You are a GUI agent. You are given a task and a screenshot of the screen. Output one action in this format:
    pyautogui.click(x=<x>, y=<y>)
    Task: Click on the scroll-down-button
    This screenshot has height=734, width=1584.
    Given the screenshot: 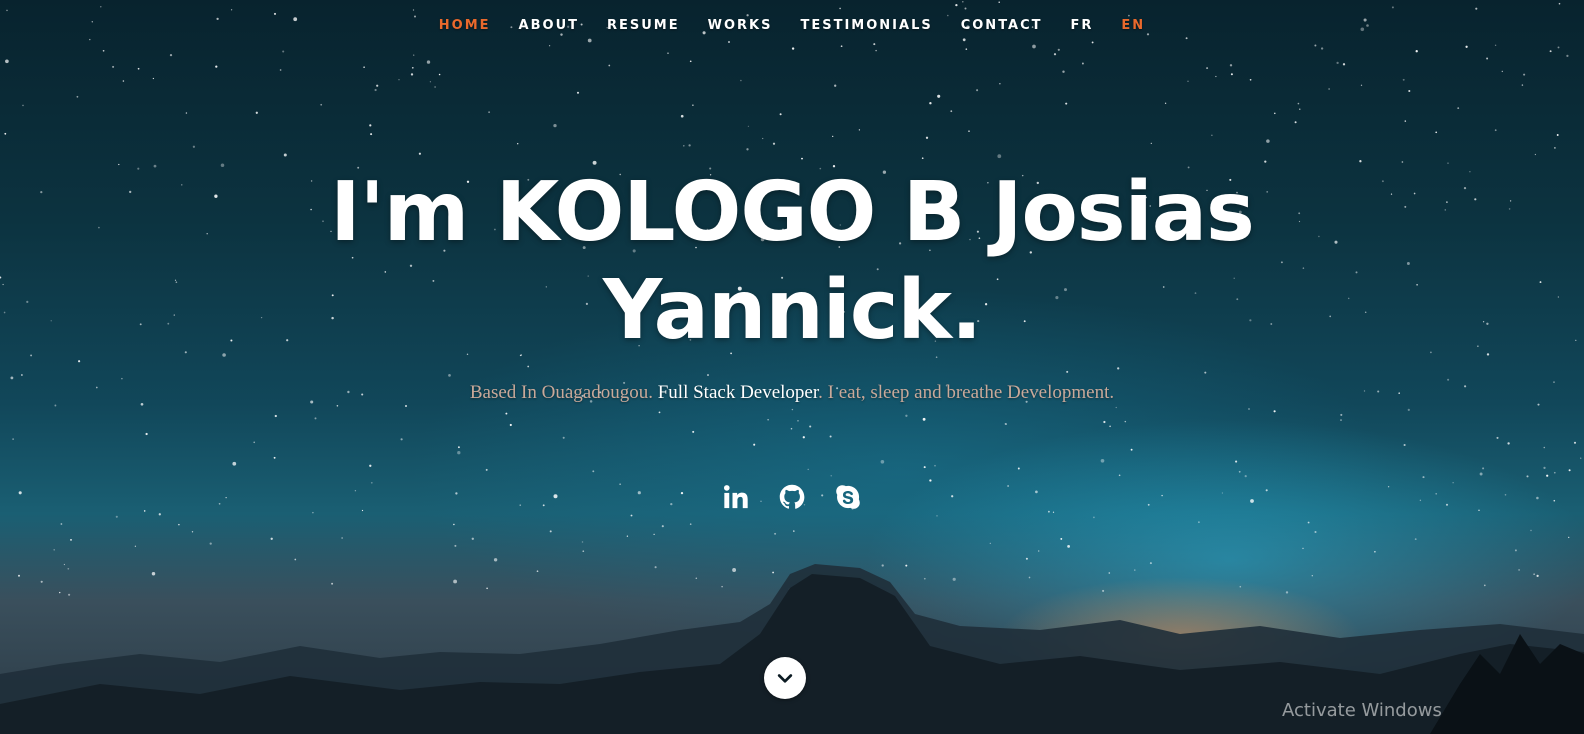 What is the action you would take?
    pyautogui.click(x=785, y=678)
    